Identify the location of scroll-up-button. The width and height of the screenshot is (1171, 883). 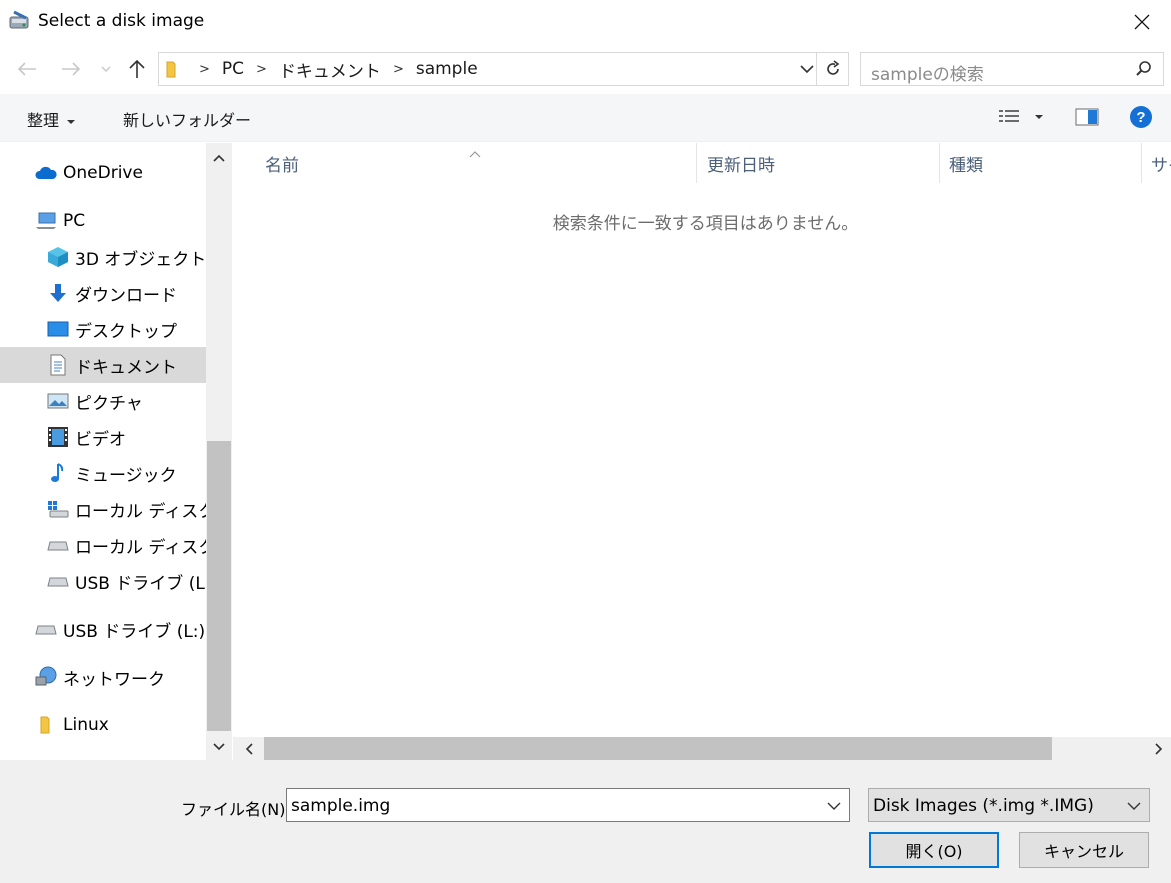
(219, 158).